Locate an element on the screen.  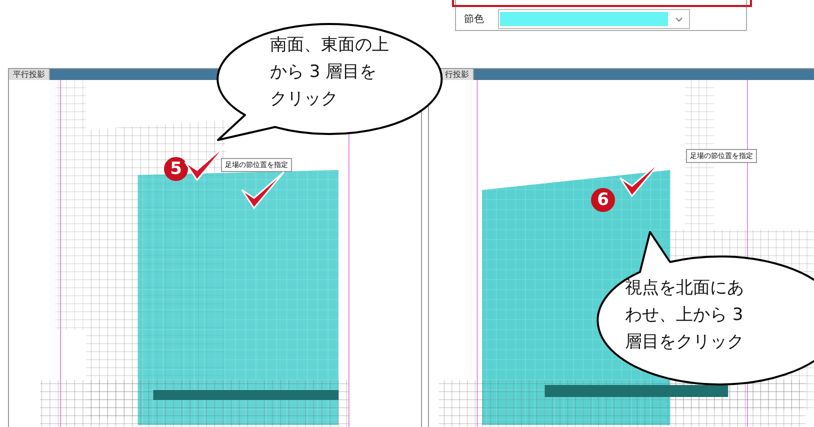
field-label: 節色 is located at coordinates (474, 19).